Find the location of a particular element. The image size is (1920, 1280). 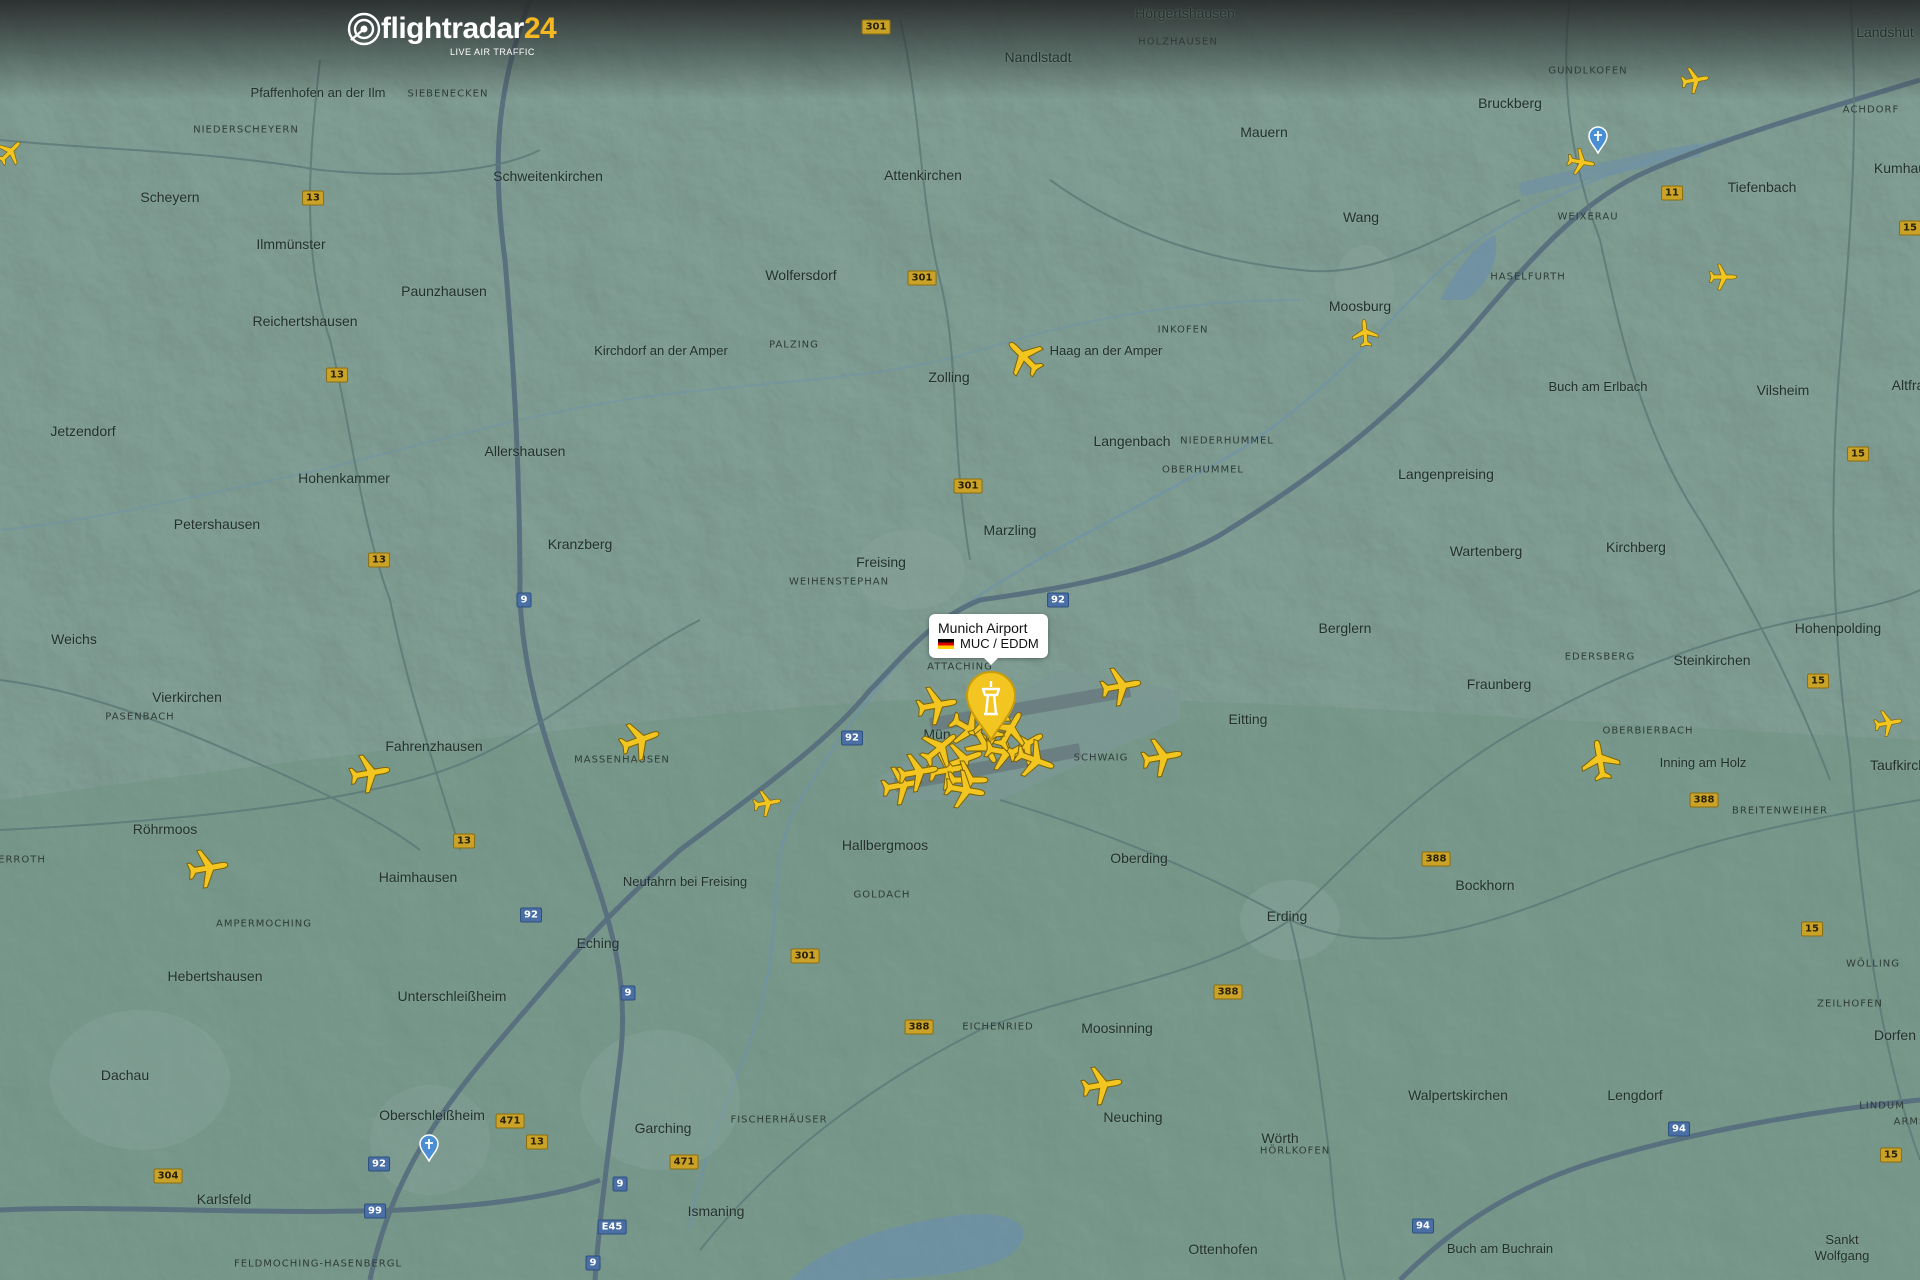

town-label-wartenberg: Wartenberg is located at coordinates (1486, 551).